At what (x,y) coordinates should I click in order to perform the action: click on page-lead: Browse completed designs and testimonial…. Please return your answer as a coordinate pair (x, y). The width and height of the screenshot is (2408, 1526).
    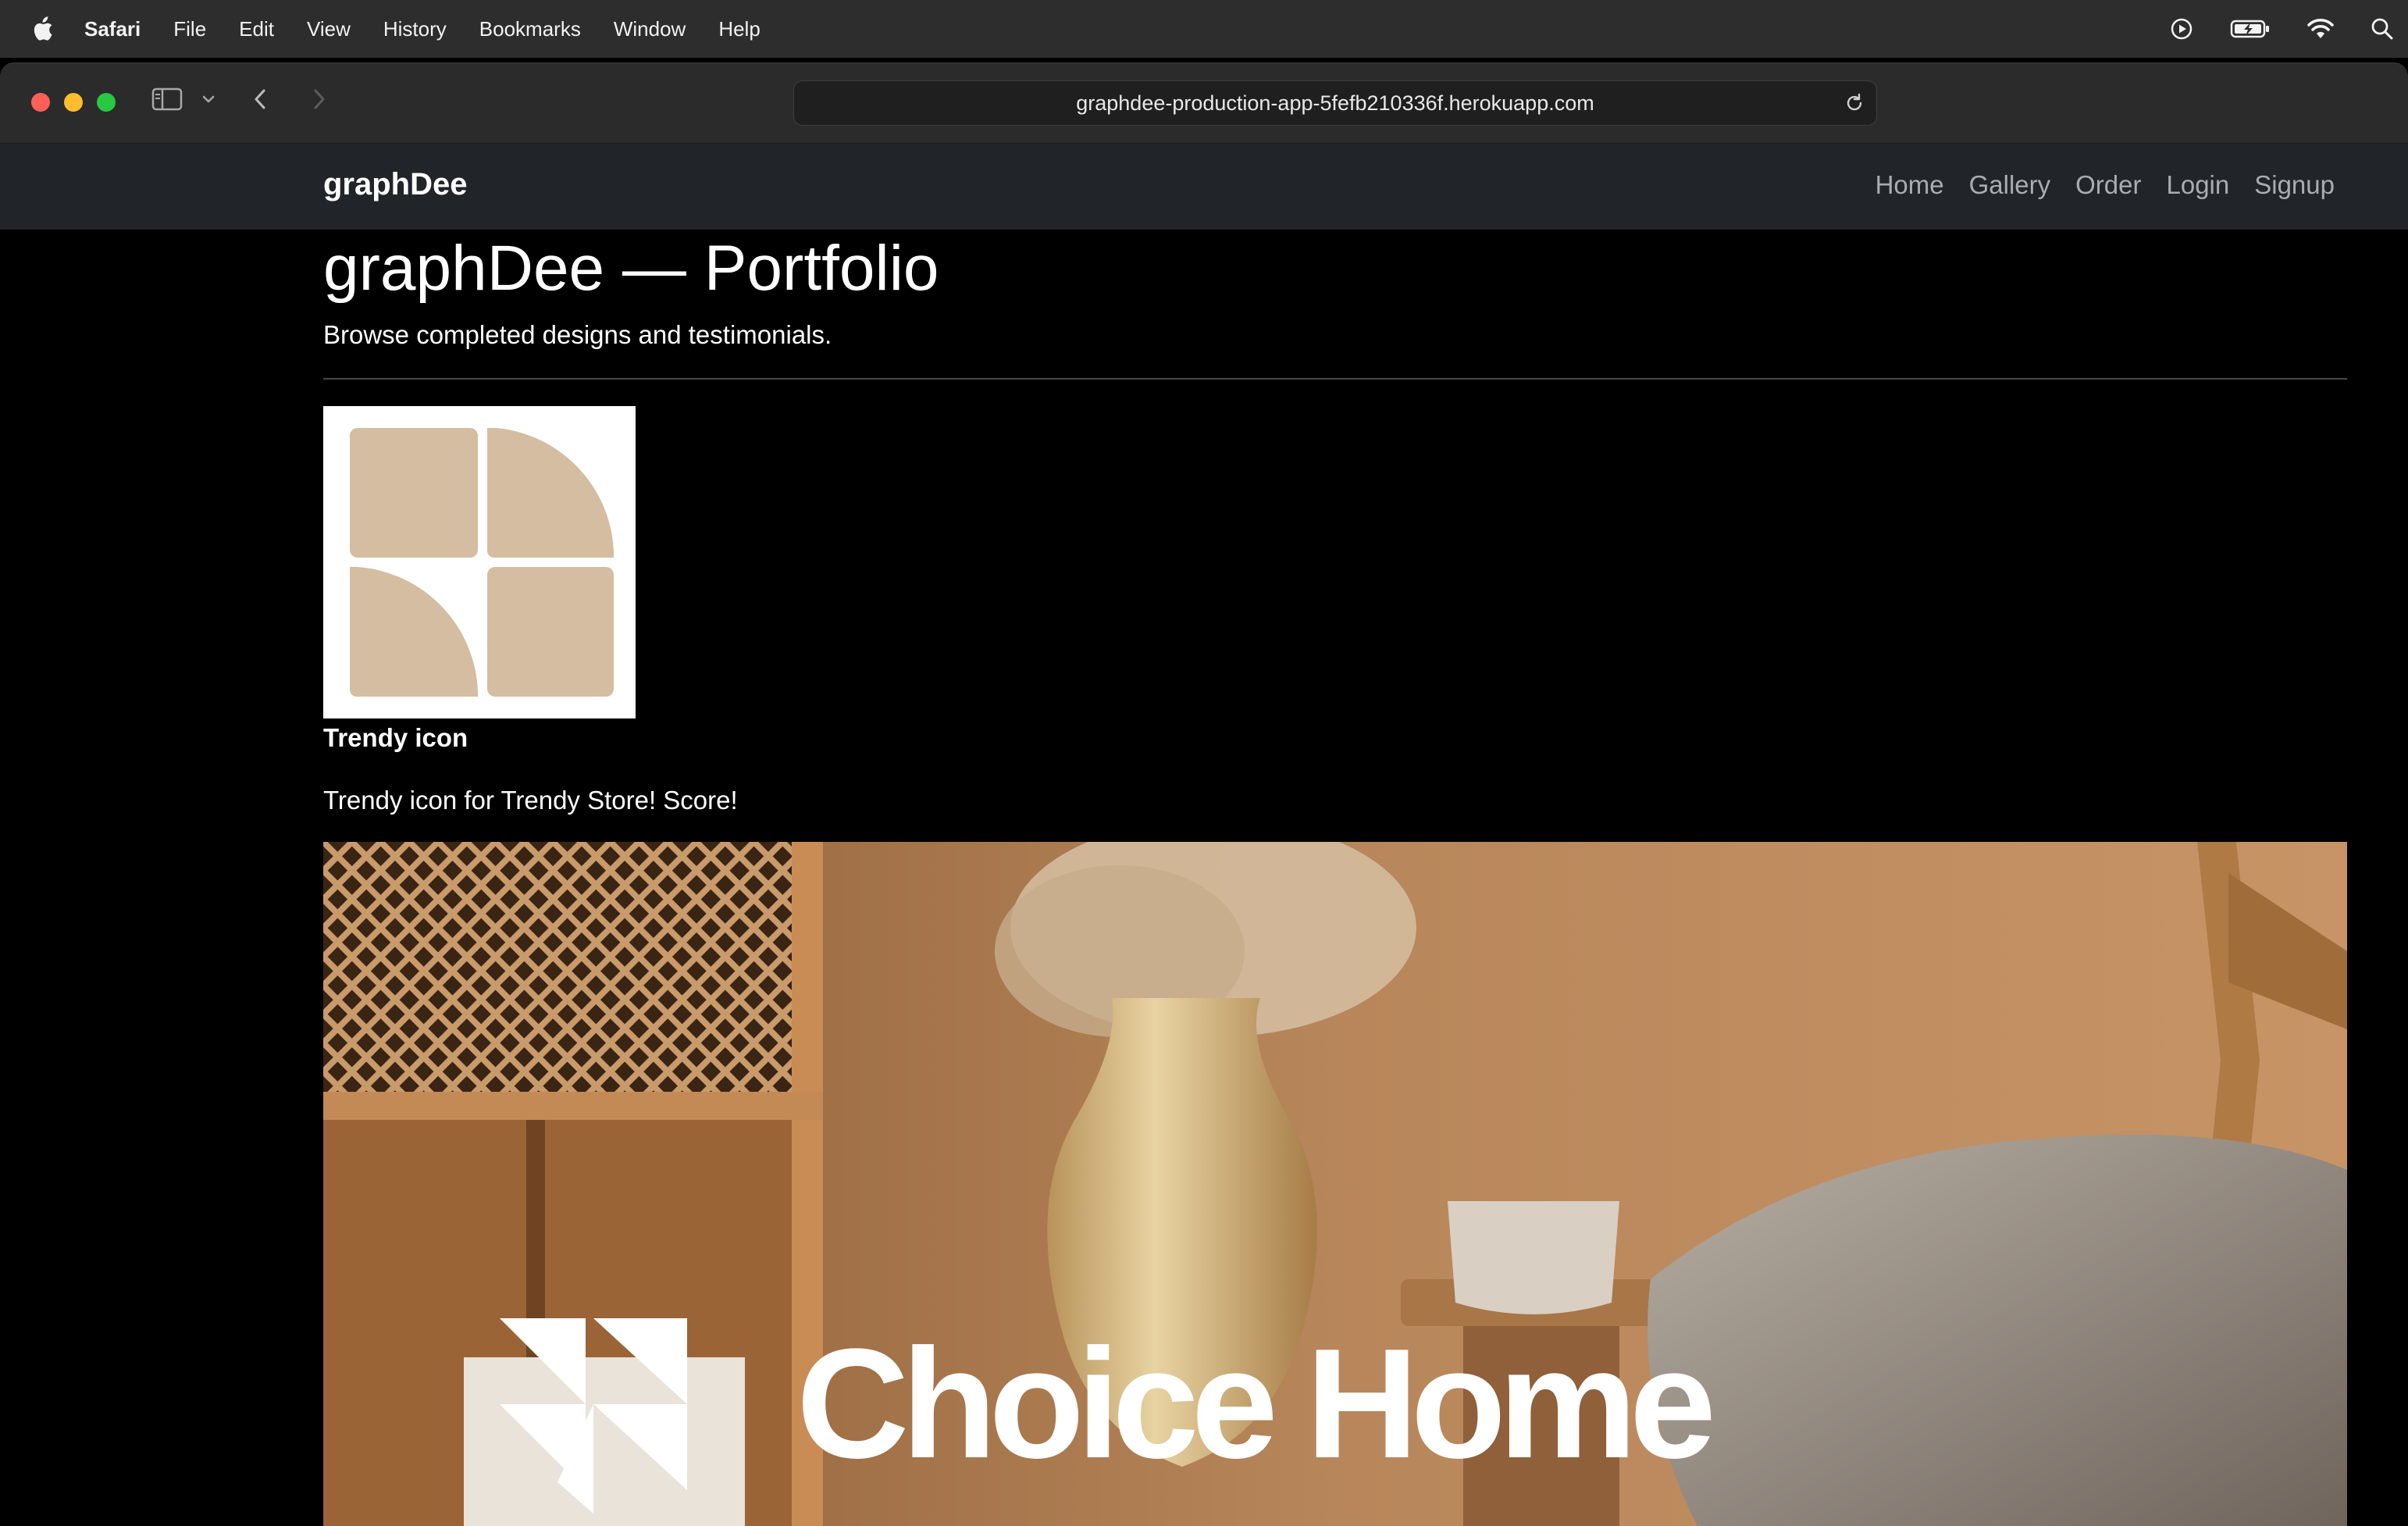
    Looking at the image, I should click on (577, 334).